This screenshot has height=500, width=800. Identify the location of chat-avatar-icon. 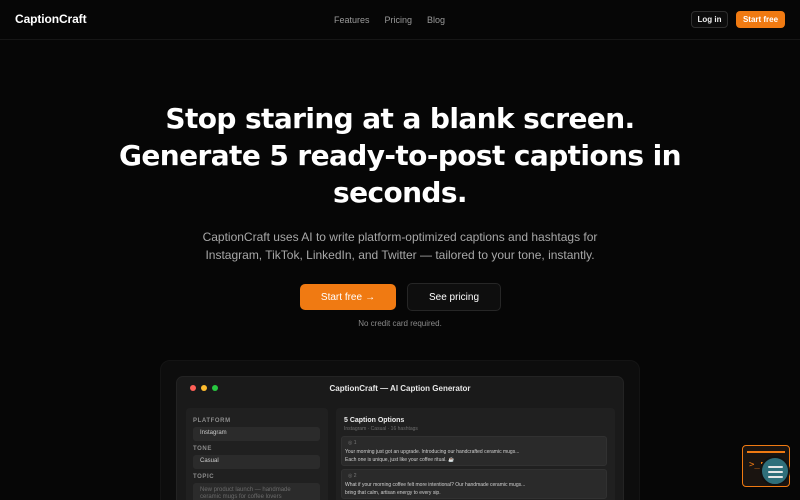
(775, 471).